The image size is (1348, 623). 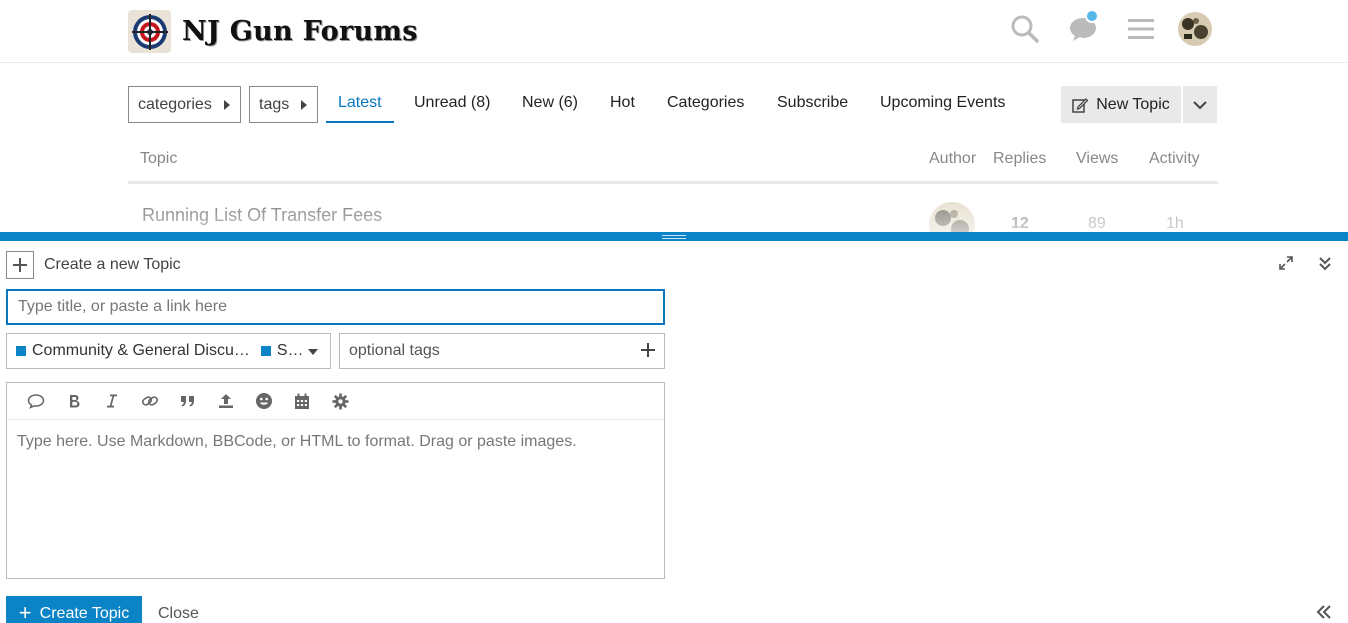 I want to click on speech-bubble-icon, so click(x=36, y=401).